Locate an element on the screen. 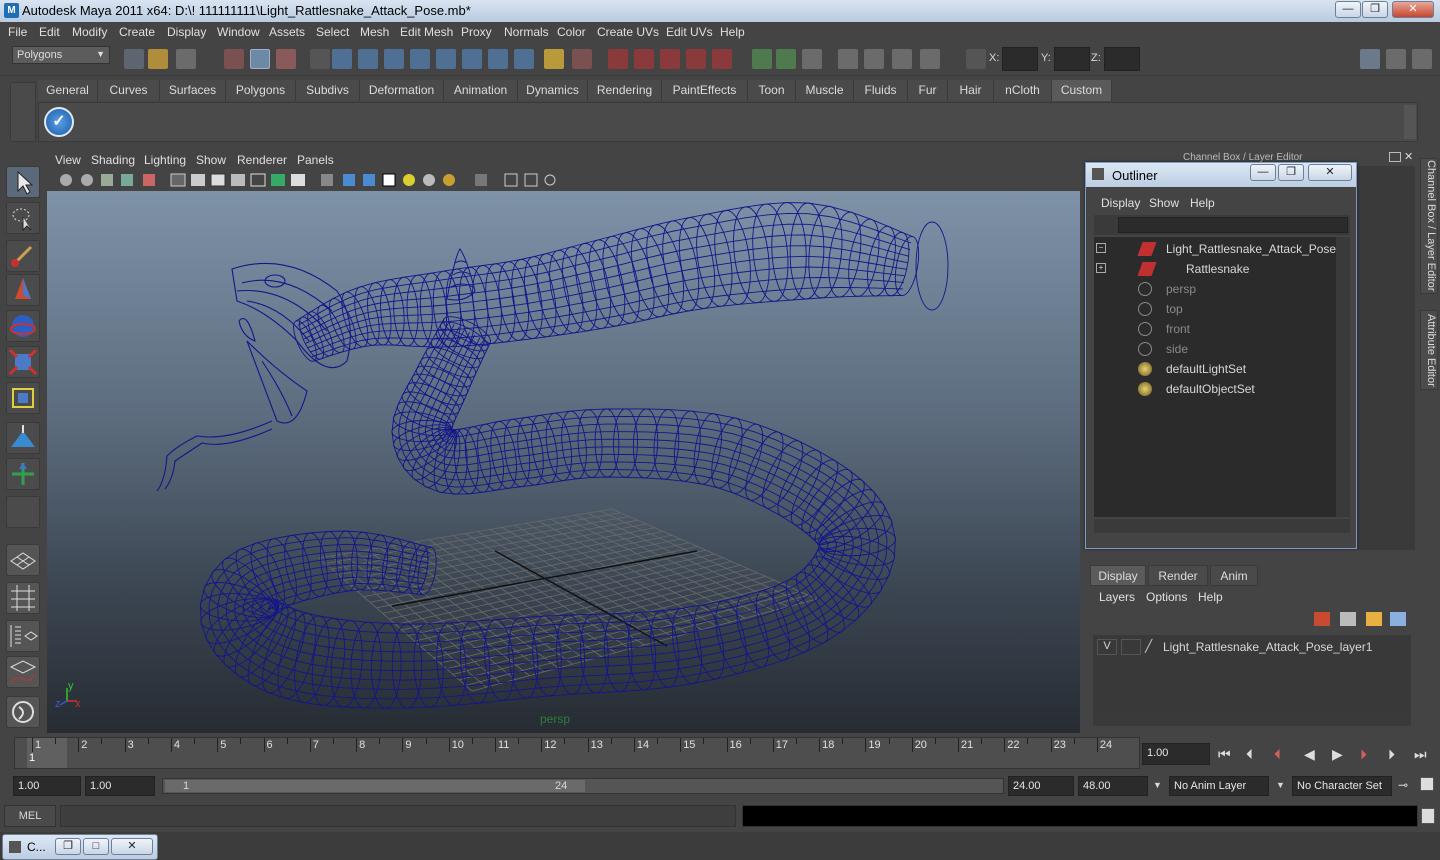 The height and width of the screenshot is (860, 1440). minimized-restore-button: ❐ is located at coordinates (68, 846).